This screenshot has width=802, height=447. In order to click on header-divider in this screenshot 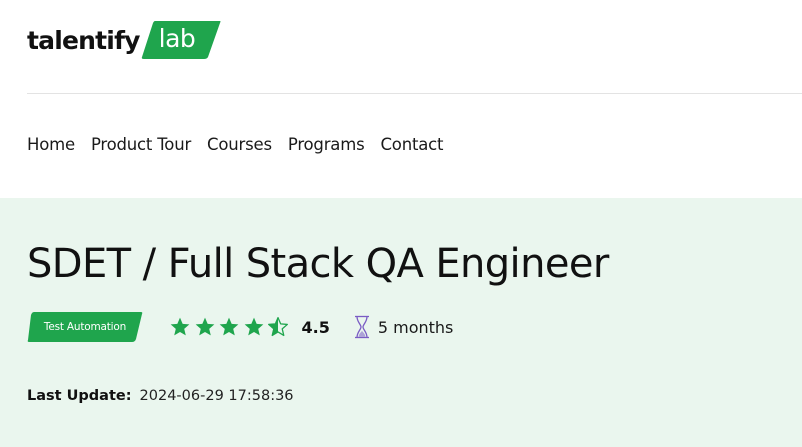, I will do `click(414, 93)`.